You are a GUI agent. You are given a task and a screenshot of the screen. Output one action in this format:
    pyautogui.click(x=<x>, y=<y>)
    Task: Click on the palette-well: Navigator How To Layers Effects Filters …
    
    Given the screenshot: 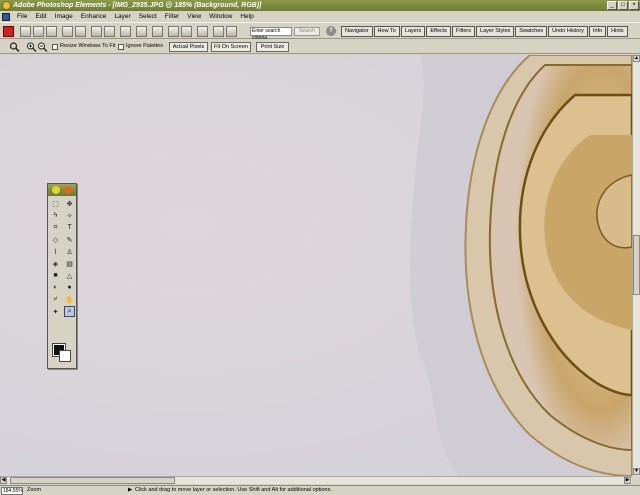 What is the action you would take?
    pyautogui.click(x=484, y=31)
    